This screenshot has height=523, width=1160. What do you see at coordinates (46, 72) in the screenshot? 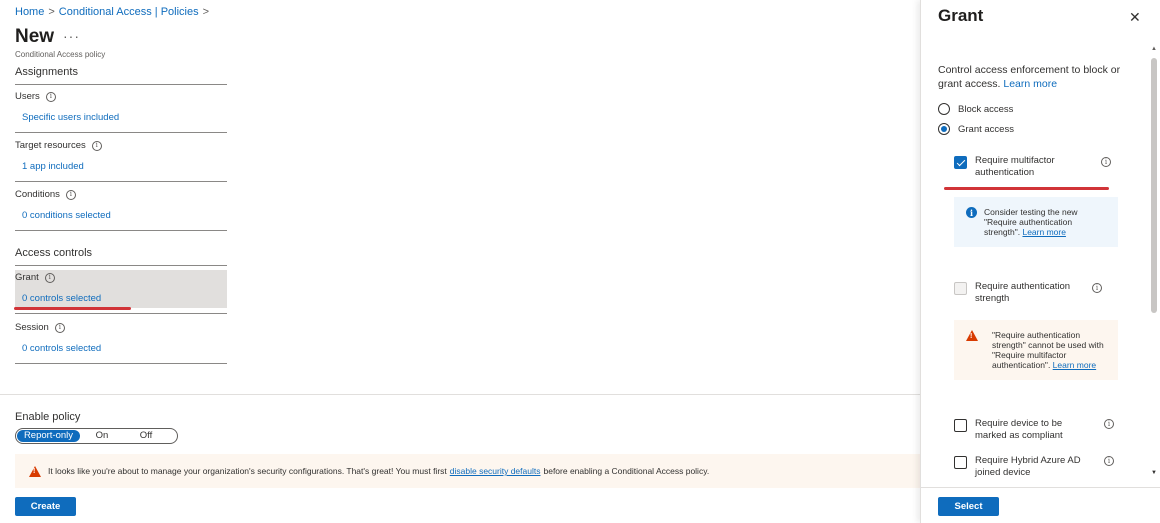
I see `assignments-heading: Assignments` at bounding box center [46, 72].